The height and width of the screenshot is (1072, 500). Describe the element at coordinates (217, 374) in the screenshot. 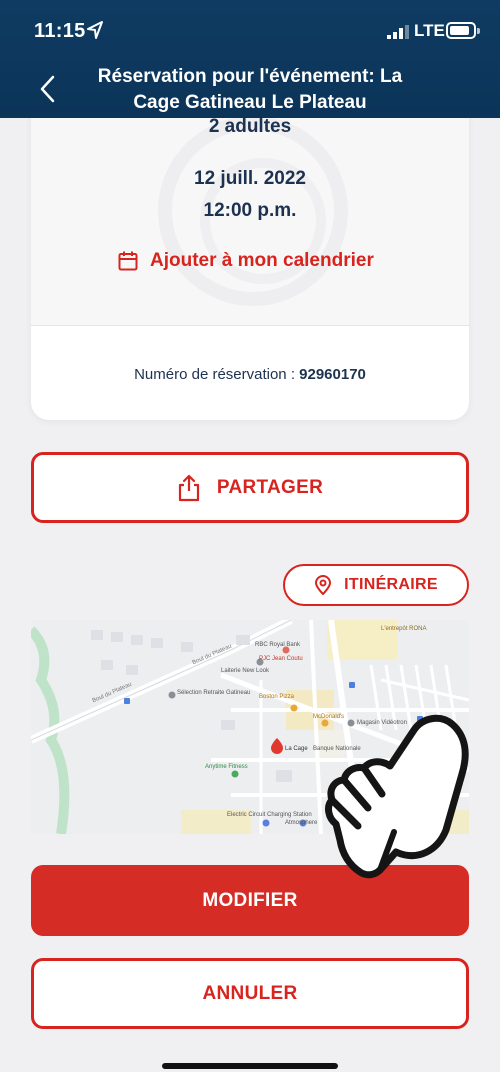

I see `reservation-number-label: Numéro de réservation :` at that location.